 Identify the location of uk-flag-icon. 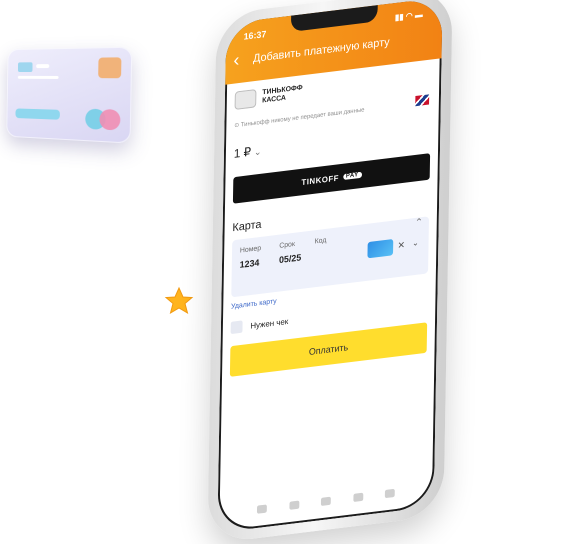
(422, 100).